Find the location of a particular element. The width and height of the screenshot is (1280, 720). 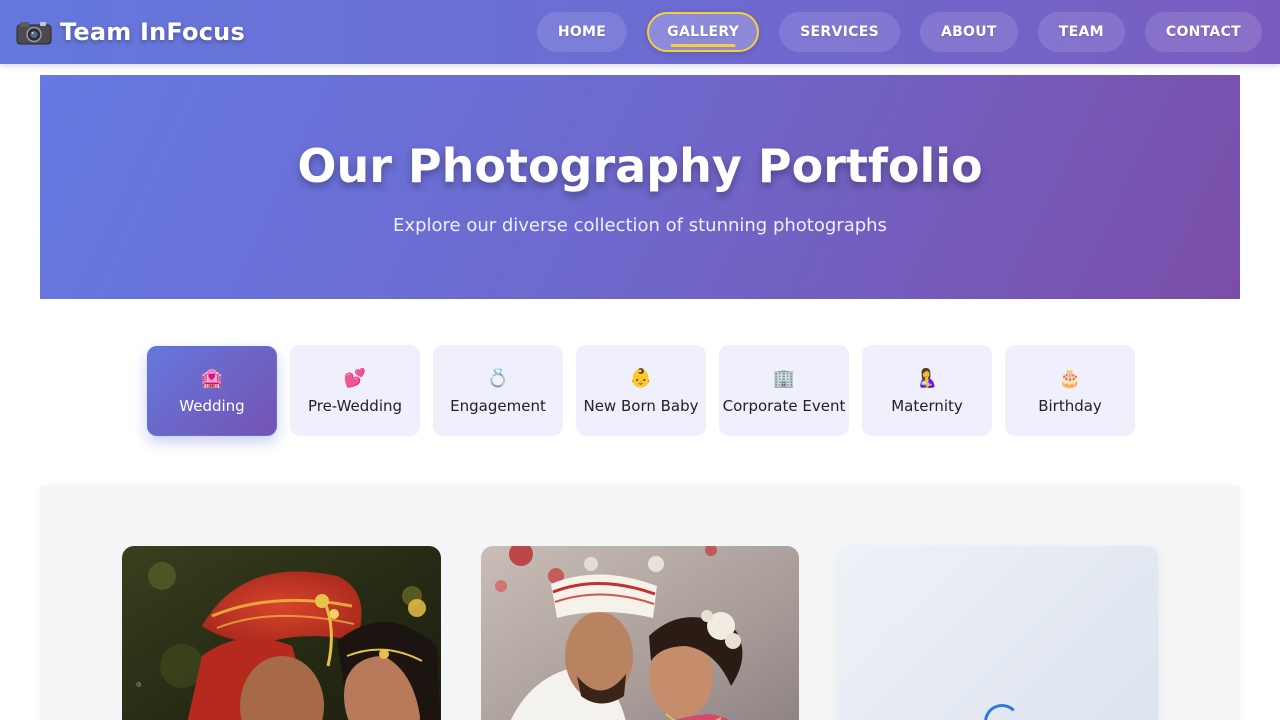

nav-contact-label: CONTACT is located at coordinates (1203, 32).